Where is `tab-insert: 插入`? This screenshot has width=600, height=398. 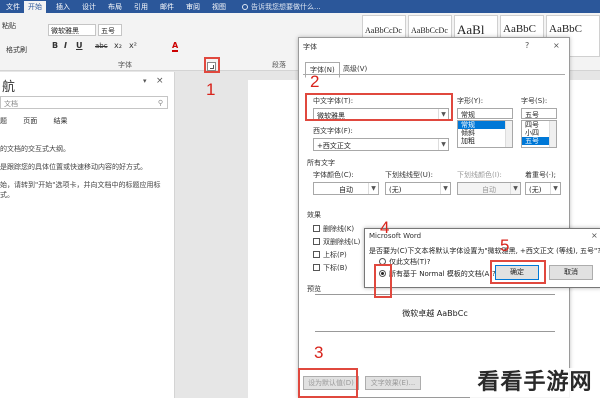 tab-insert: 插入 is located at coordinates (63, 7).